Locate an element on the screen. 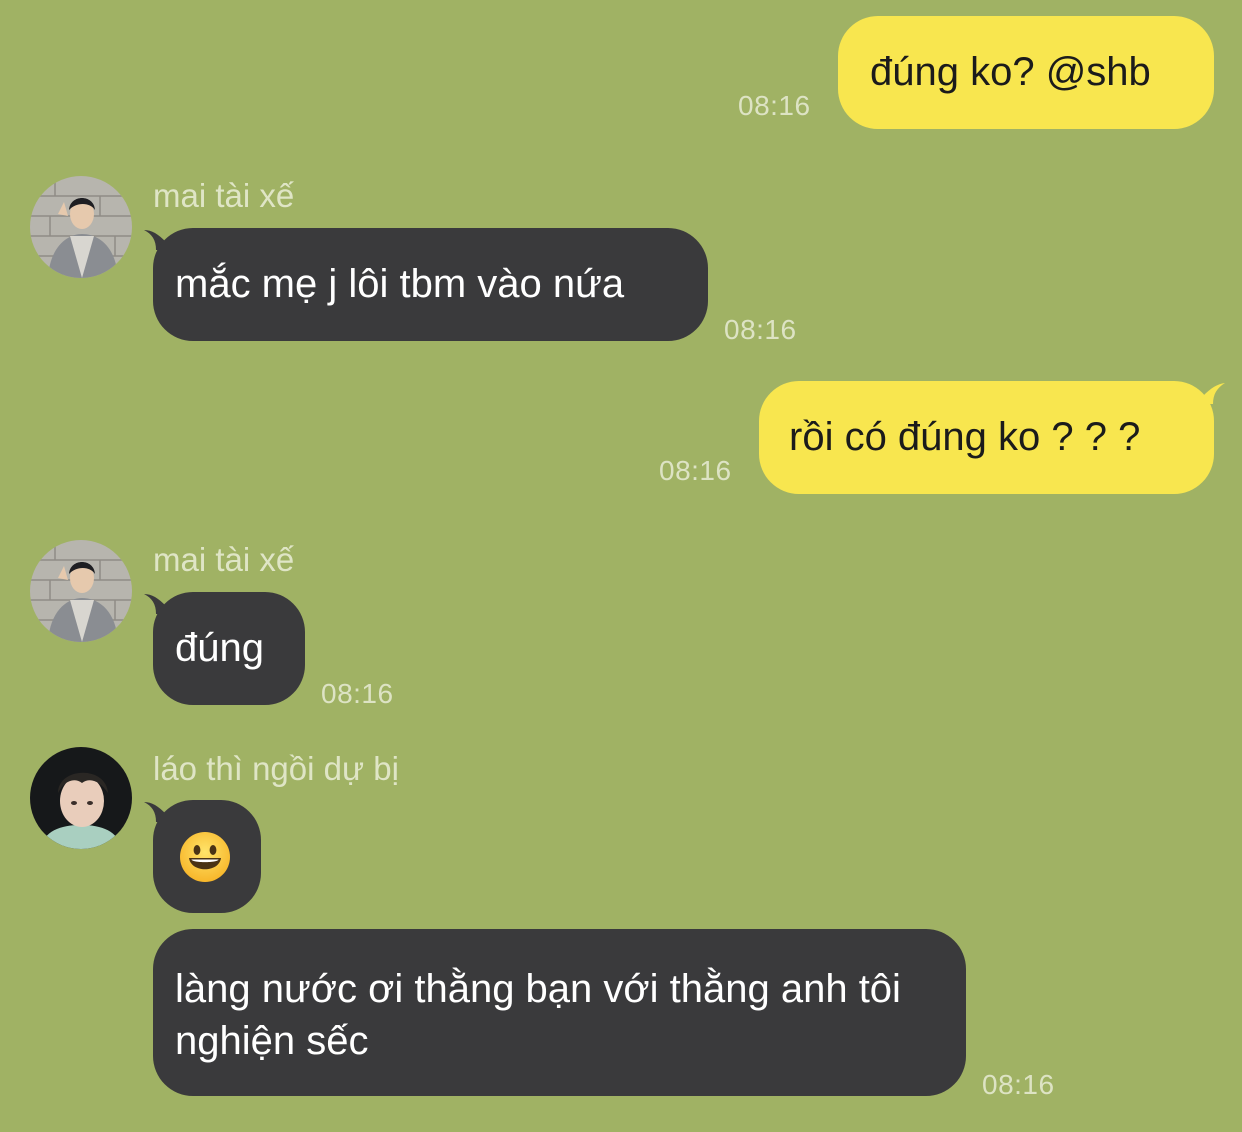  incoming-message-bubble: đúng is located at coordinates (229, 648).